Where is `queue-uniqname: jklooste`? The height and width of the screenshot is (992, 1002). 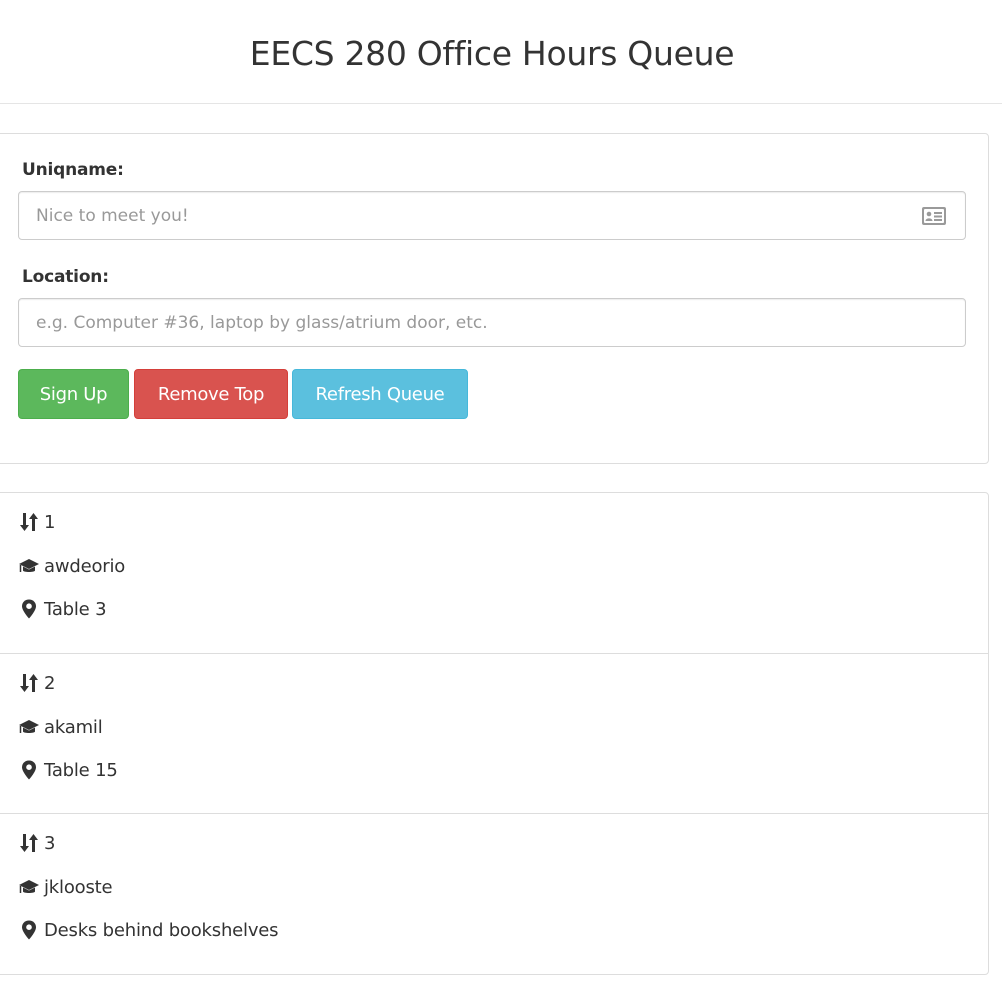 queue-uniqname: jklooste is located at coordinates (78, 887).